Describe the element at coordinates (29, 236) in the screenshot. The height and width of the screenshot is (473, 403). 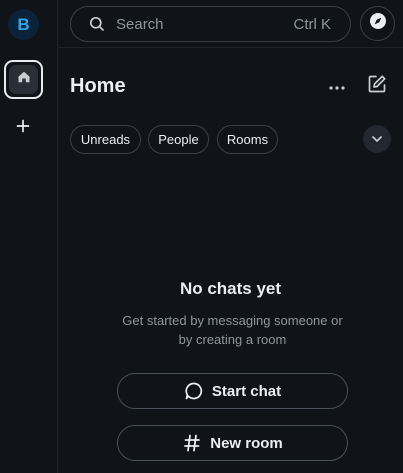
I see `space-rail: B` at that location.